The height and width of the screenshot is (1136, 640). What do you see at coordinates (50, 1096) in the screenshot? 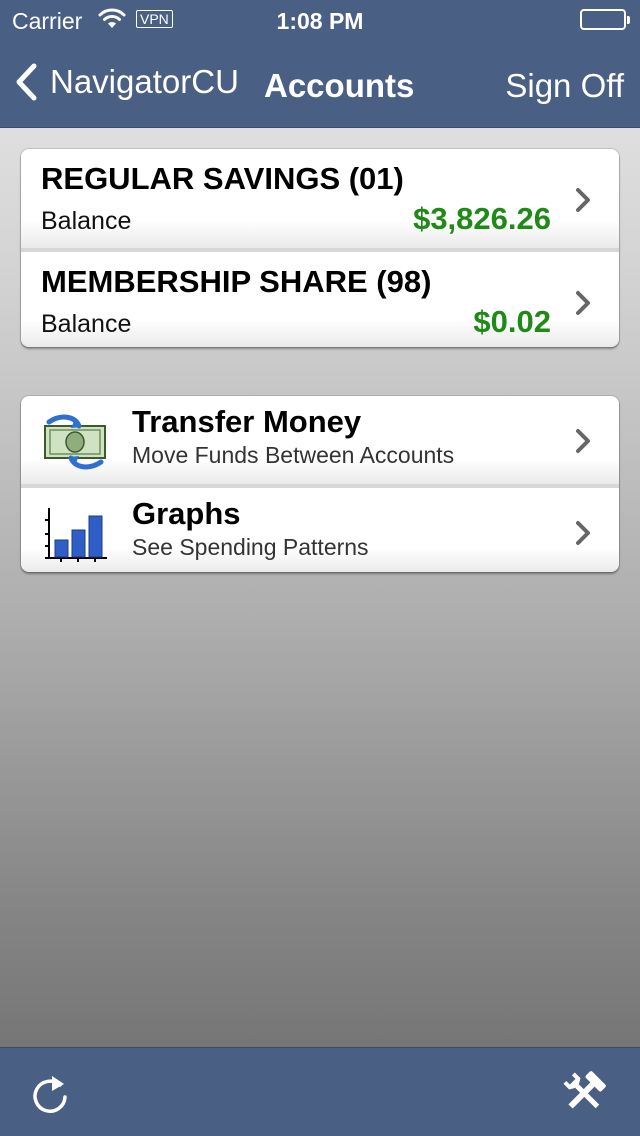
I see `refresh-icon` at bounding box center [50, 1096].